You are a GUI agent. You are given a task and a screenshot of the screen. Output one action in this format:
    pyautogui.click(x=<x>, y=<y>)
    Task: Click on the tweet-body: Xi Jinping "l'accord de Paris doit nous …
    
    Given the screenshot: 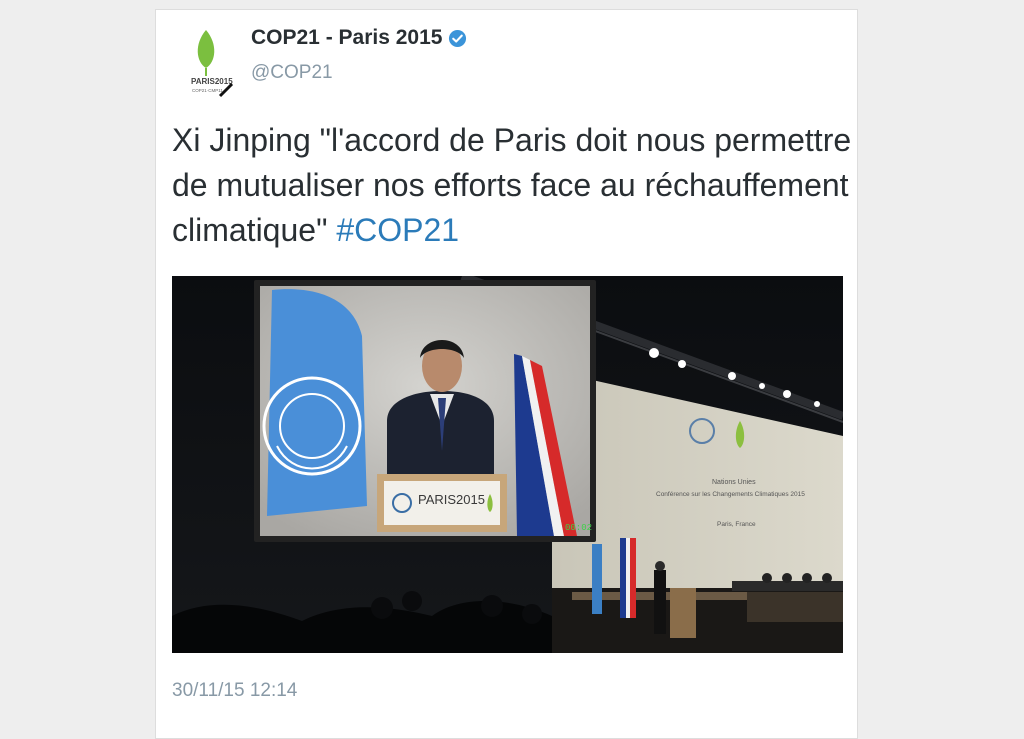 What is the action you would take?
    pyautogui.click(x=512, y=185)
    